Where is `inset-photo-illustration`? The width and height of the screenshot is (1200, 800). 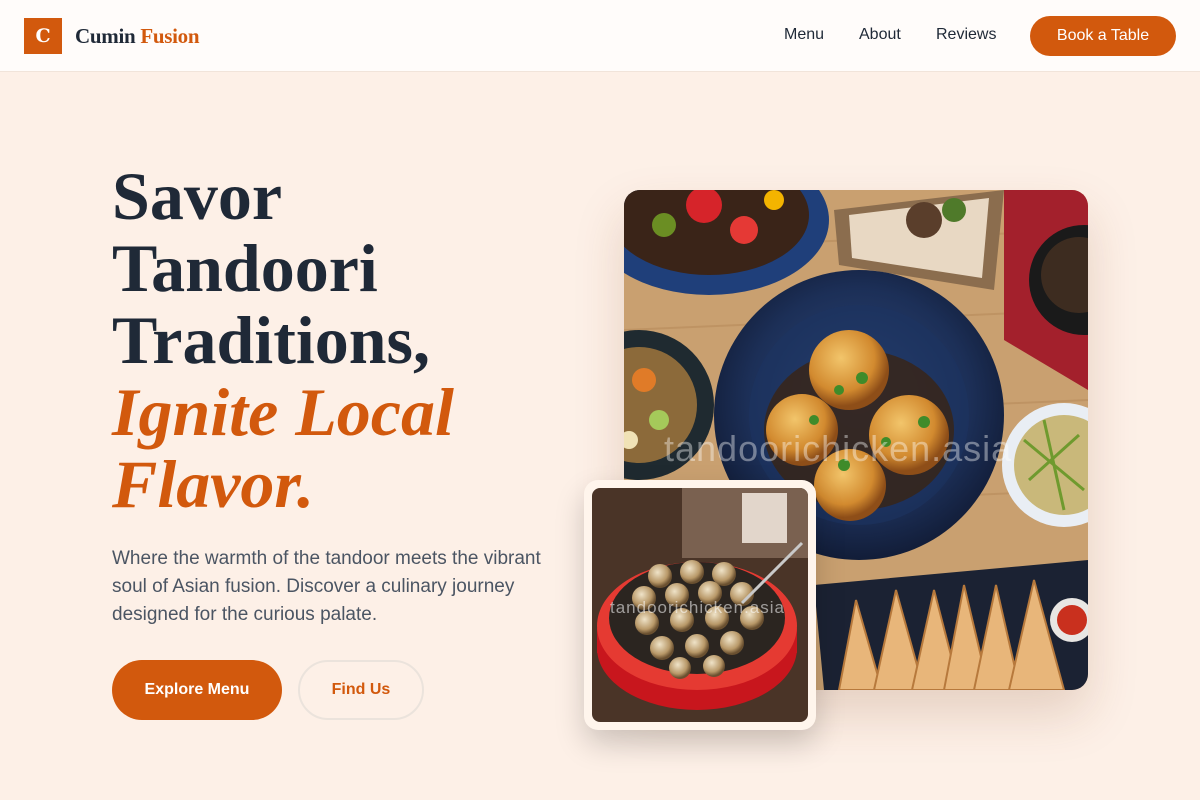 inset-photo-illustration is located at coordinates (700, 605).